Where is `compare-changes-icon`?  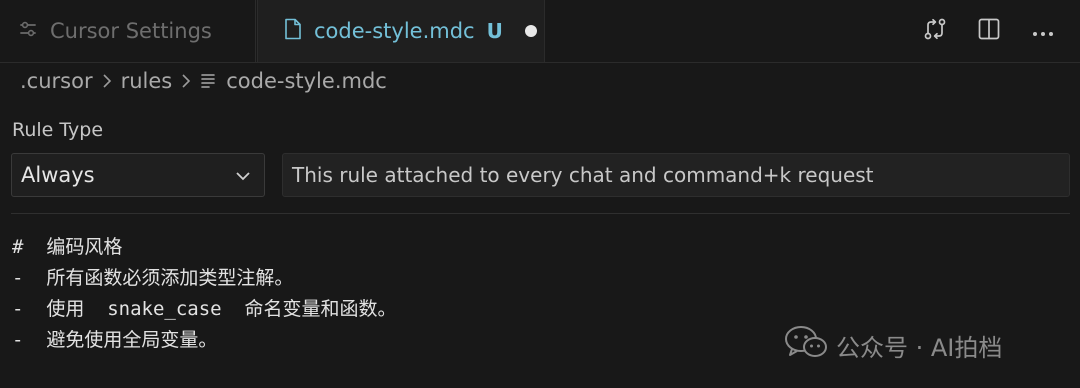
compare-changes-icon is located at coordinates (935, 31).